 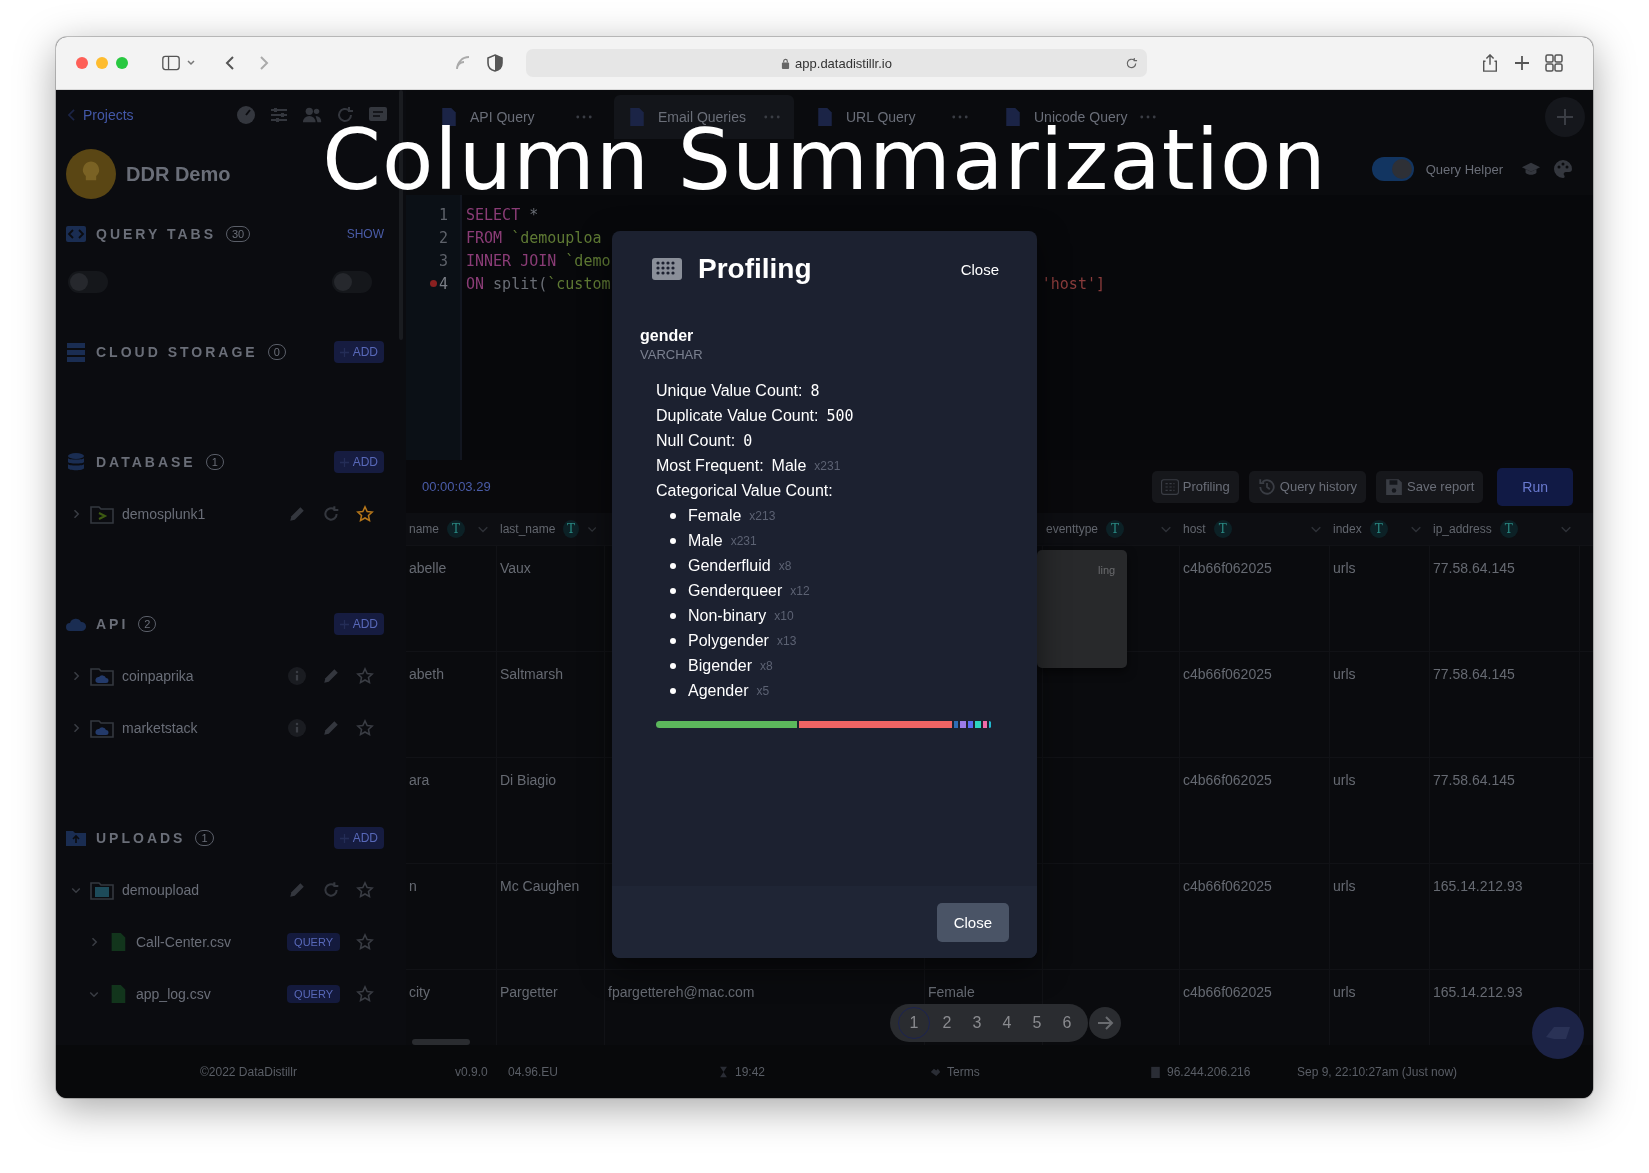 What do you see at coordinates (972, 922) in the screenshot?
I see `close-button: Close` at bounding box center [972, 922].